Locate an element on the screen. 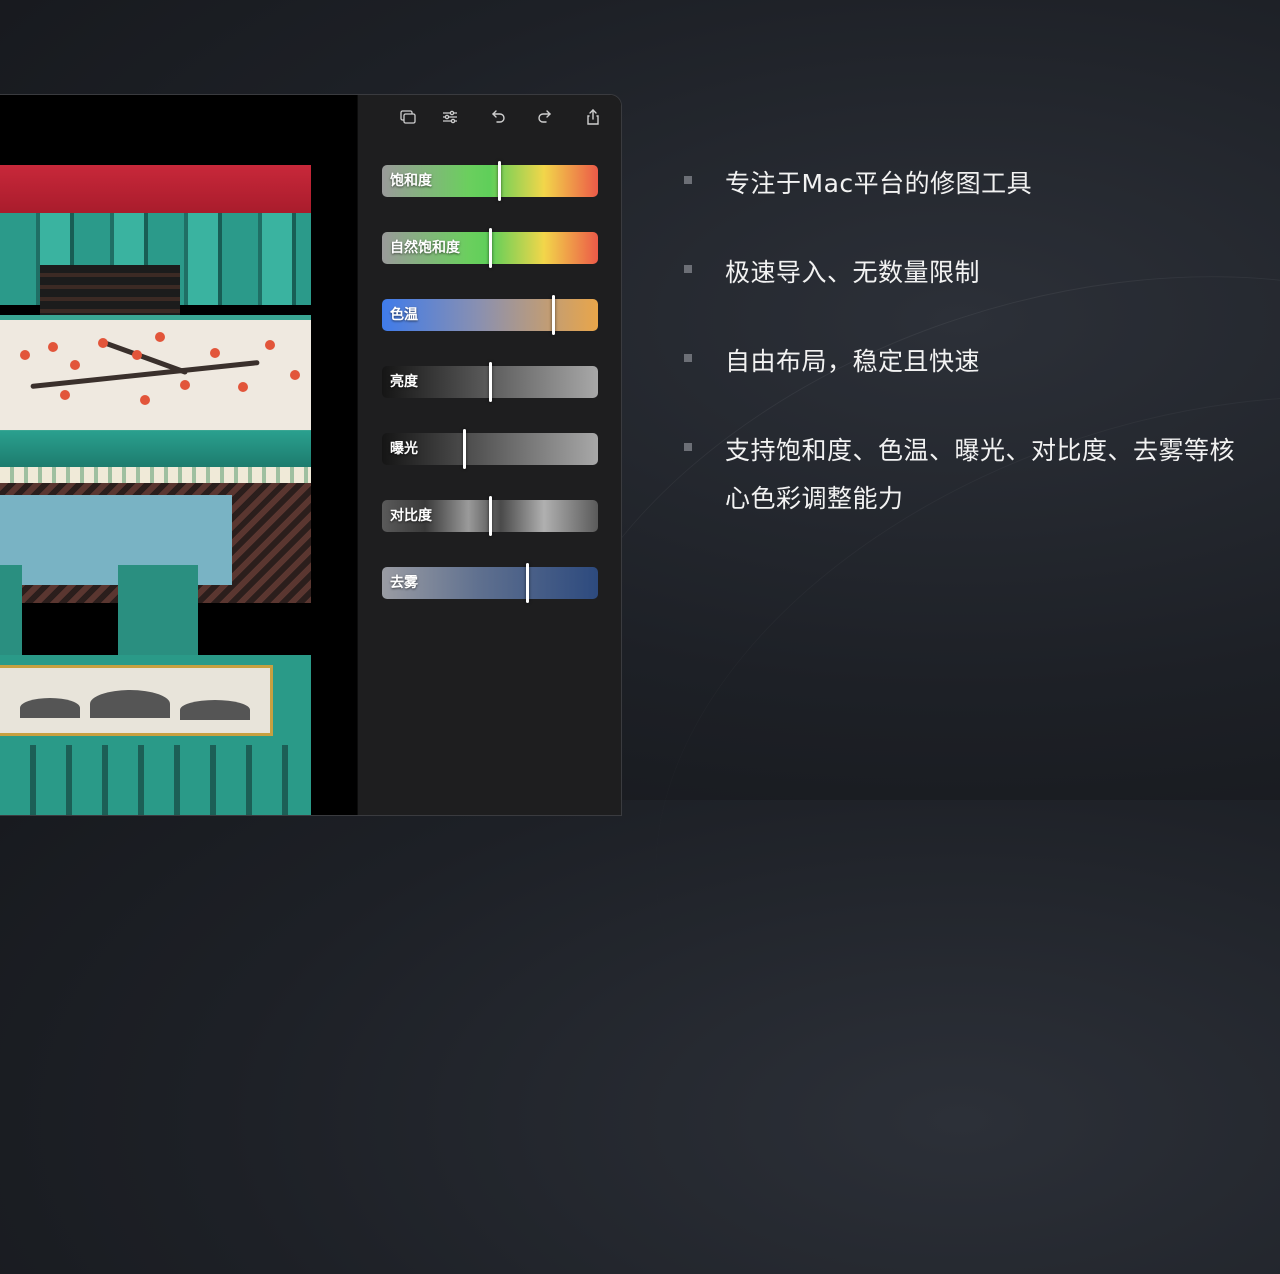 This screenshot has width=1280, height=1274. feature-item: 支持饱和度、色温、曝光、对比度、去雾等核心色彩调整能力 is located at coordinates (964, 475).